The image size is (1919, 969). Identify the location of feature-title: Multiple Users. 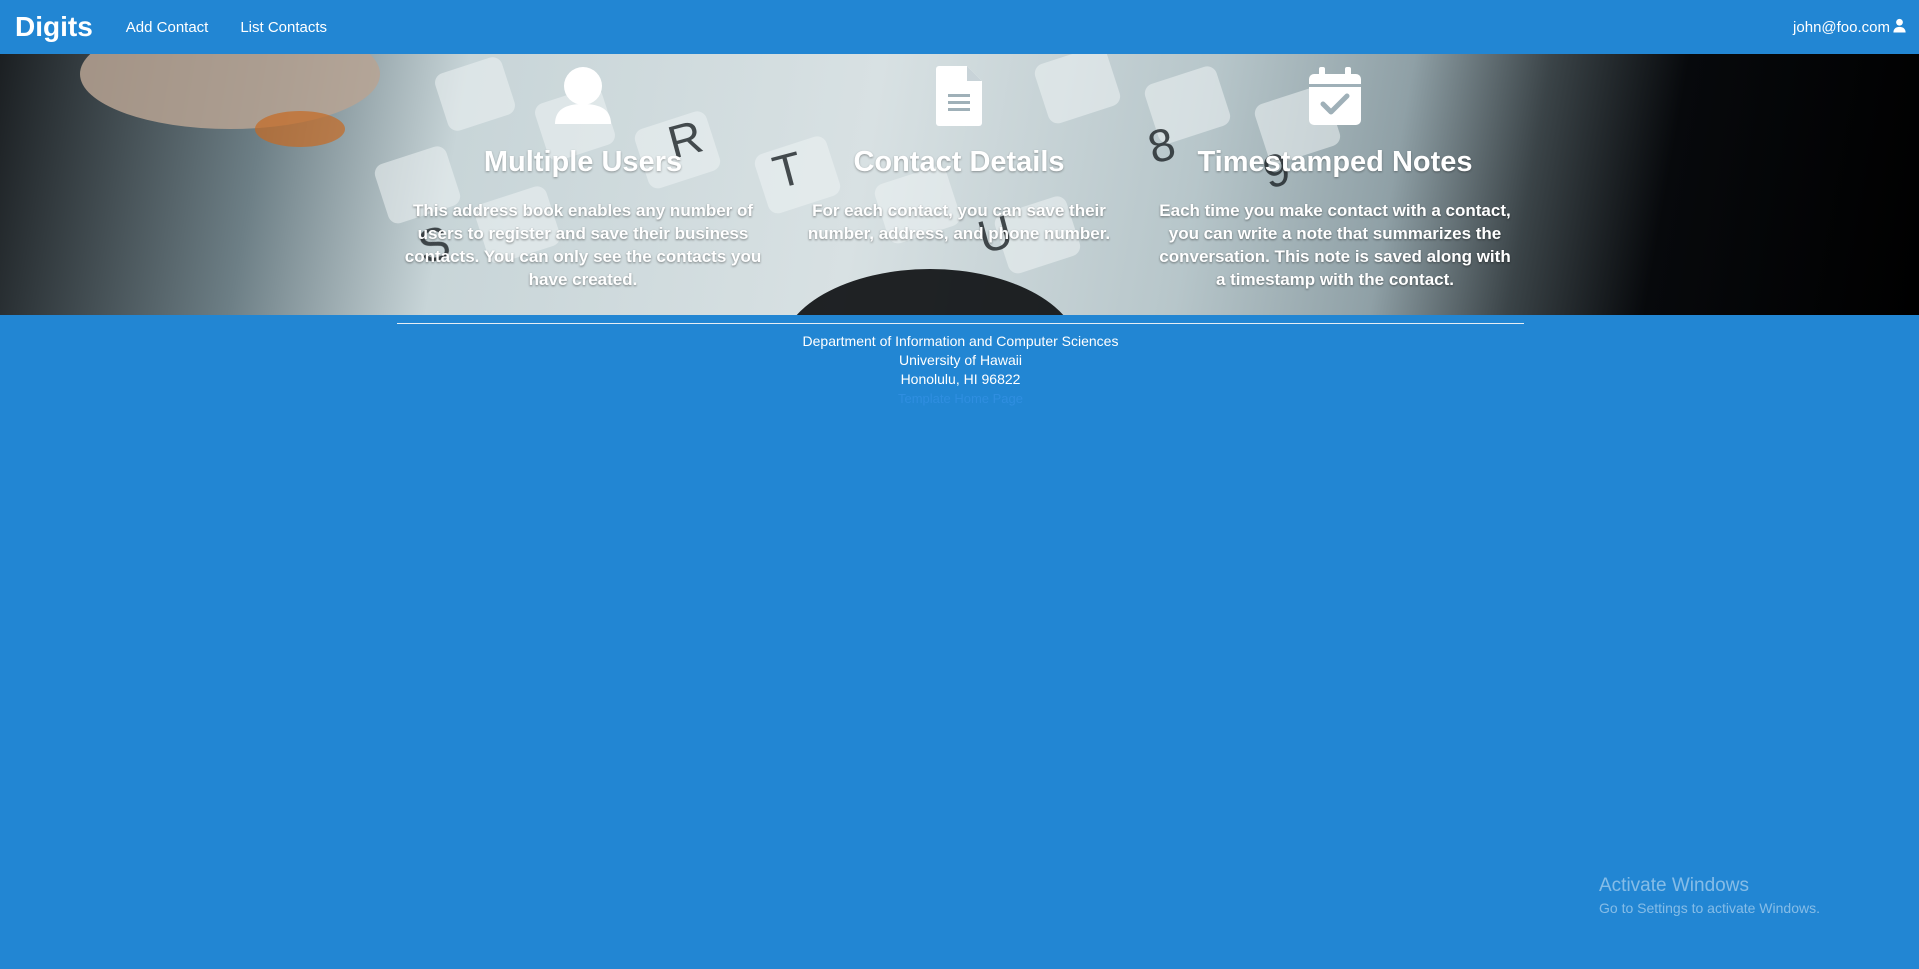
(583, 162).